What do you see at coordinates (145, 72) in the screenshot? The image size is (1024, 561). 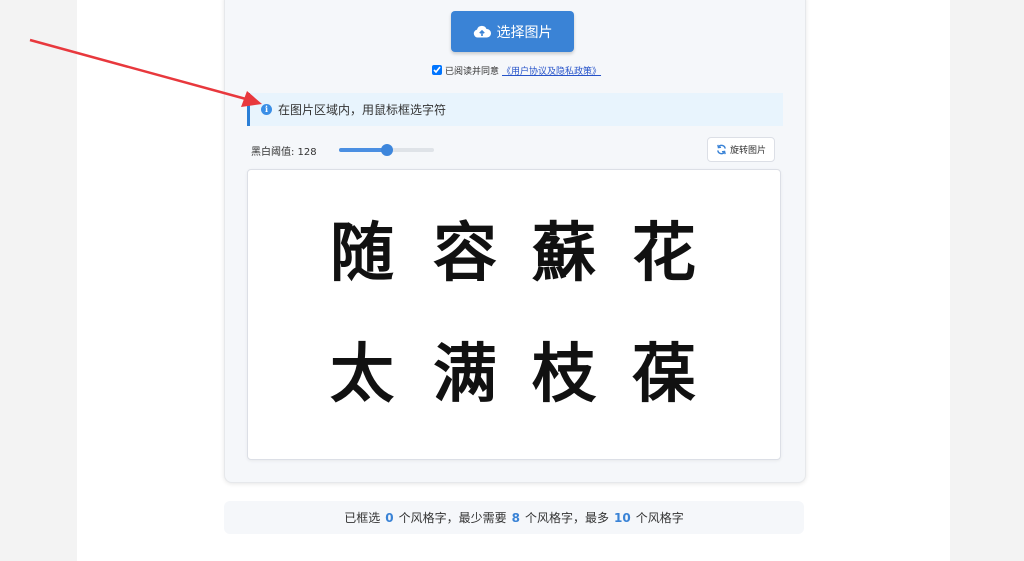 I see `red-arrow-annotation` at bounding box center [145, 72].